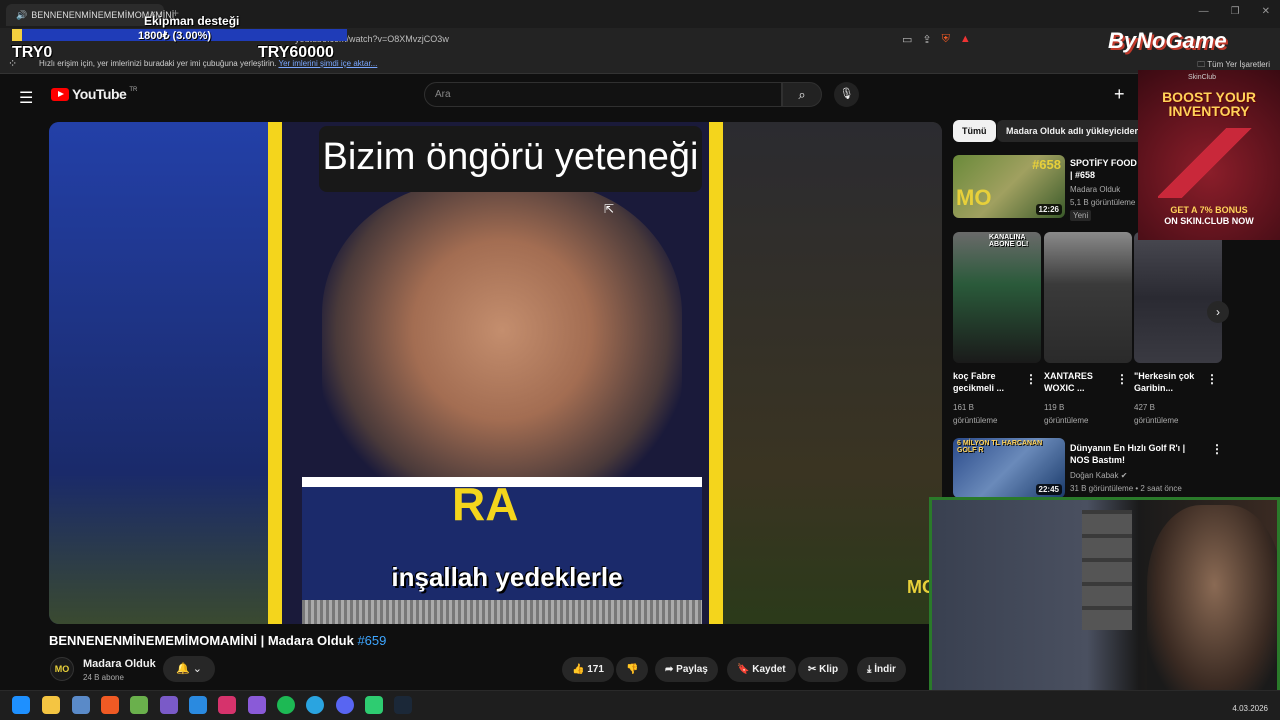 Image resolution: width=1280 pixels, height=720 pixels. Describe the element at coordinates (227, 705) in the screenshot. I see `instagram-icon` at that location.